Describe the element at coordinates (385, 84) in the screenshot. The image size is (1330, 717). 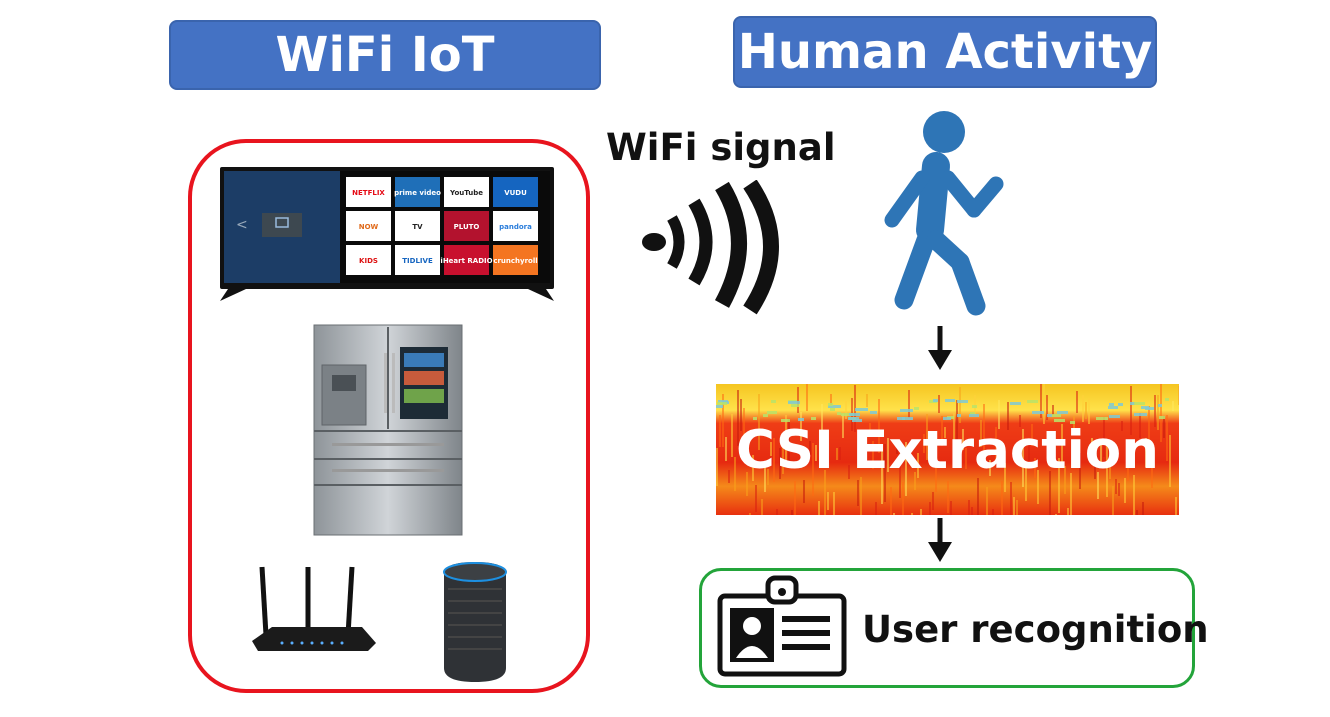
I see `devices-title: WiFi IoT Devices` at that location.